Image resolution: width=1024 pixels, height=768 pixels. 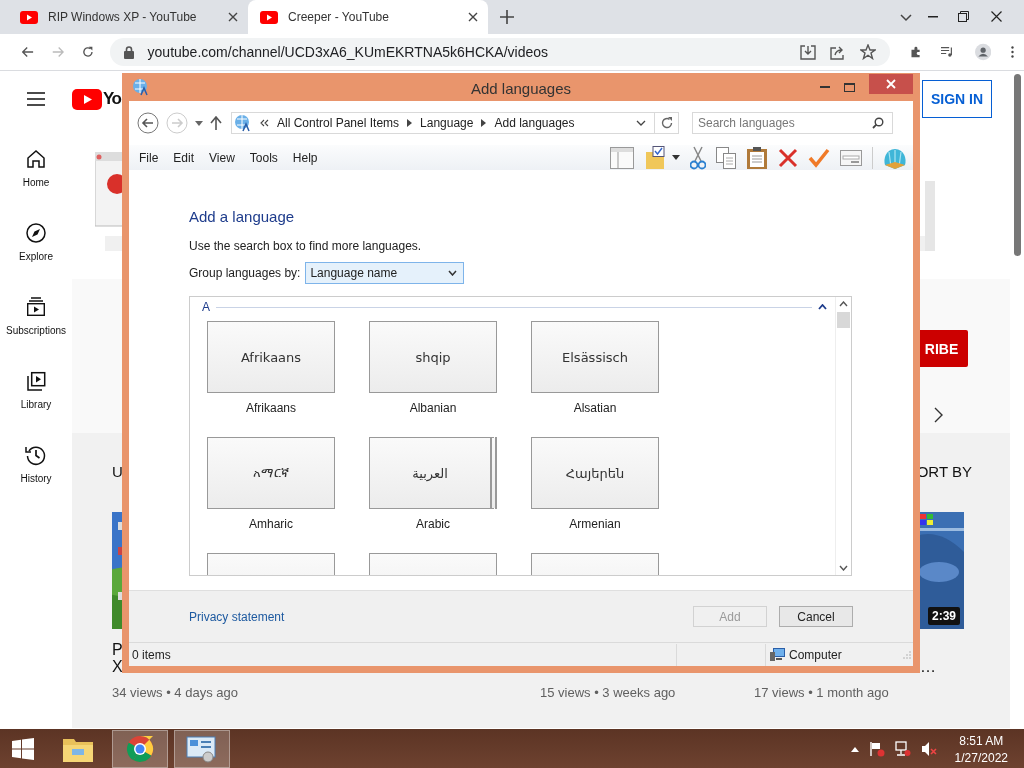 What do you see at coordinates (36, 326) in the screenshot?
I see `sidebar-item: Subscriptions` at bounding box center [36, 326].